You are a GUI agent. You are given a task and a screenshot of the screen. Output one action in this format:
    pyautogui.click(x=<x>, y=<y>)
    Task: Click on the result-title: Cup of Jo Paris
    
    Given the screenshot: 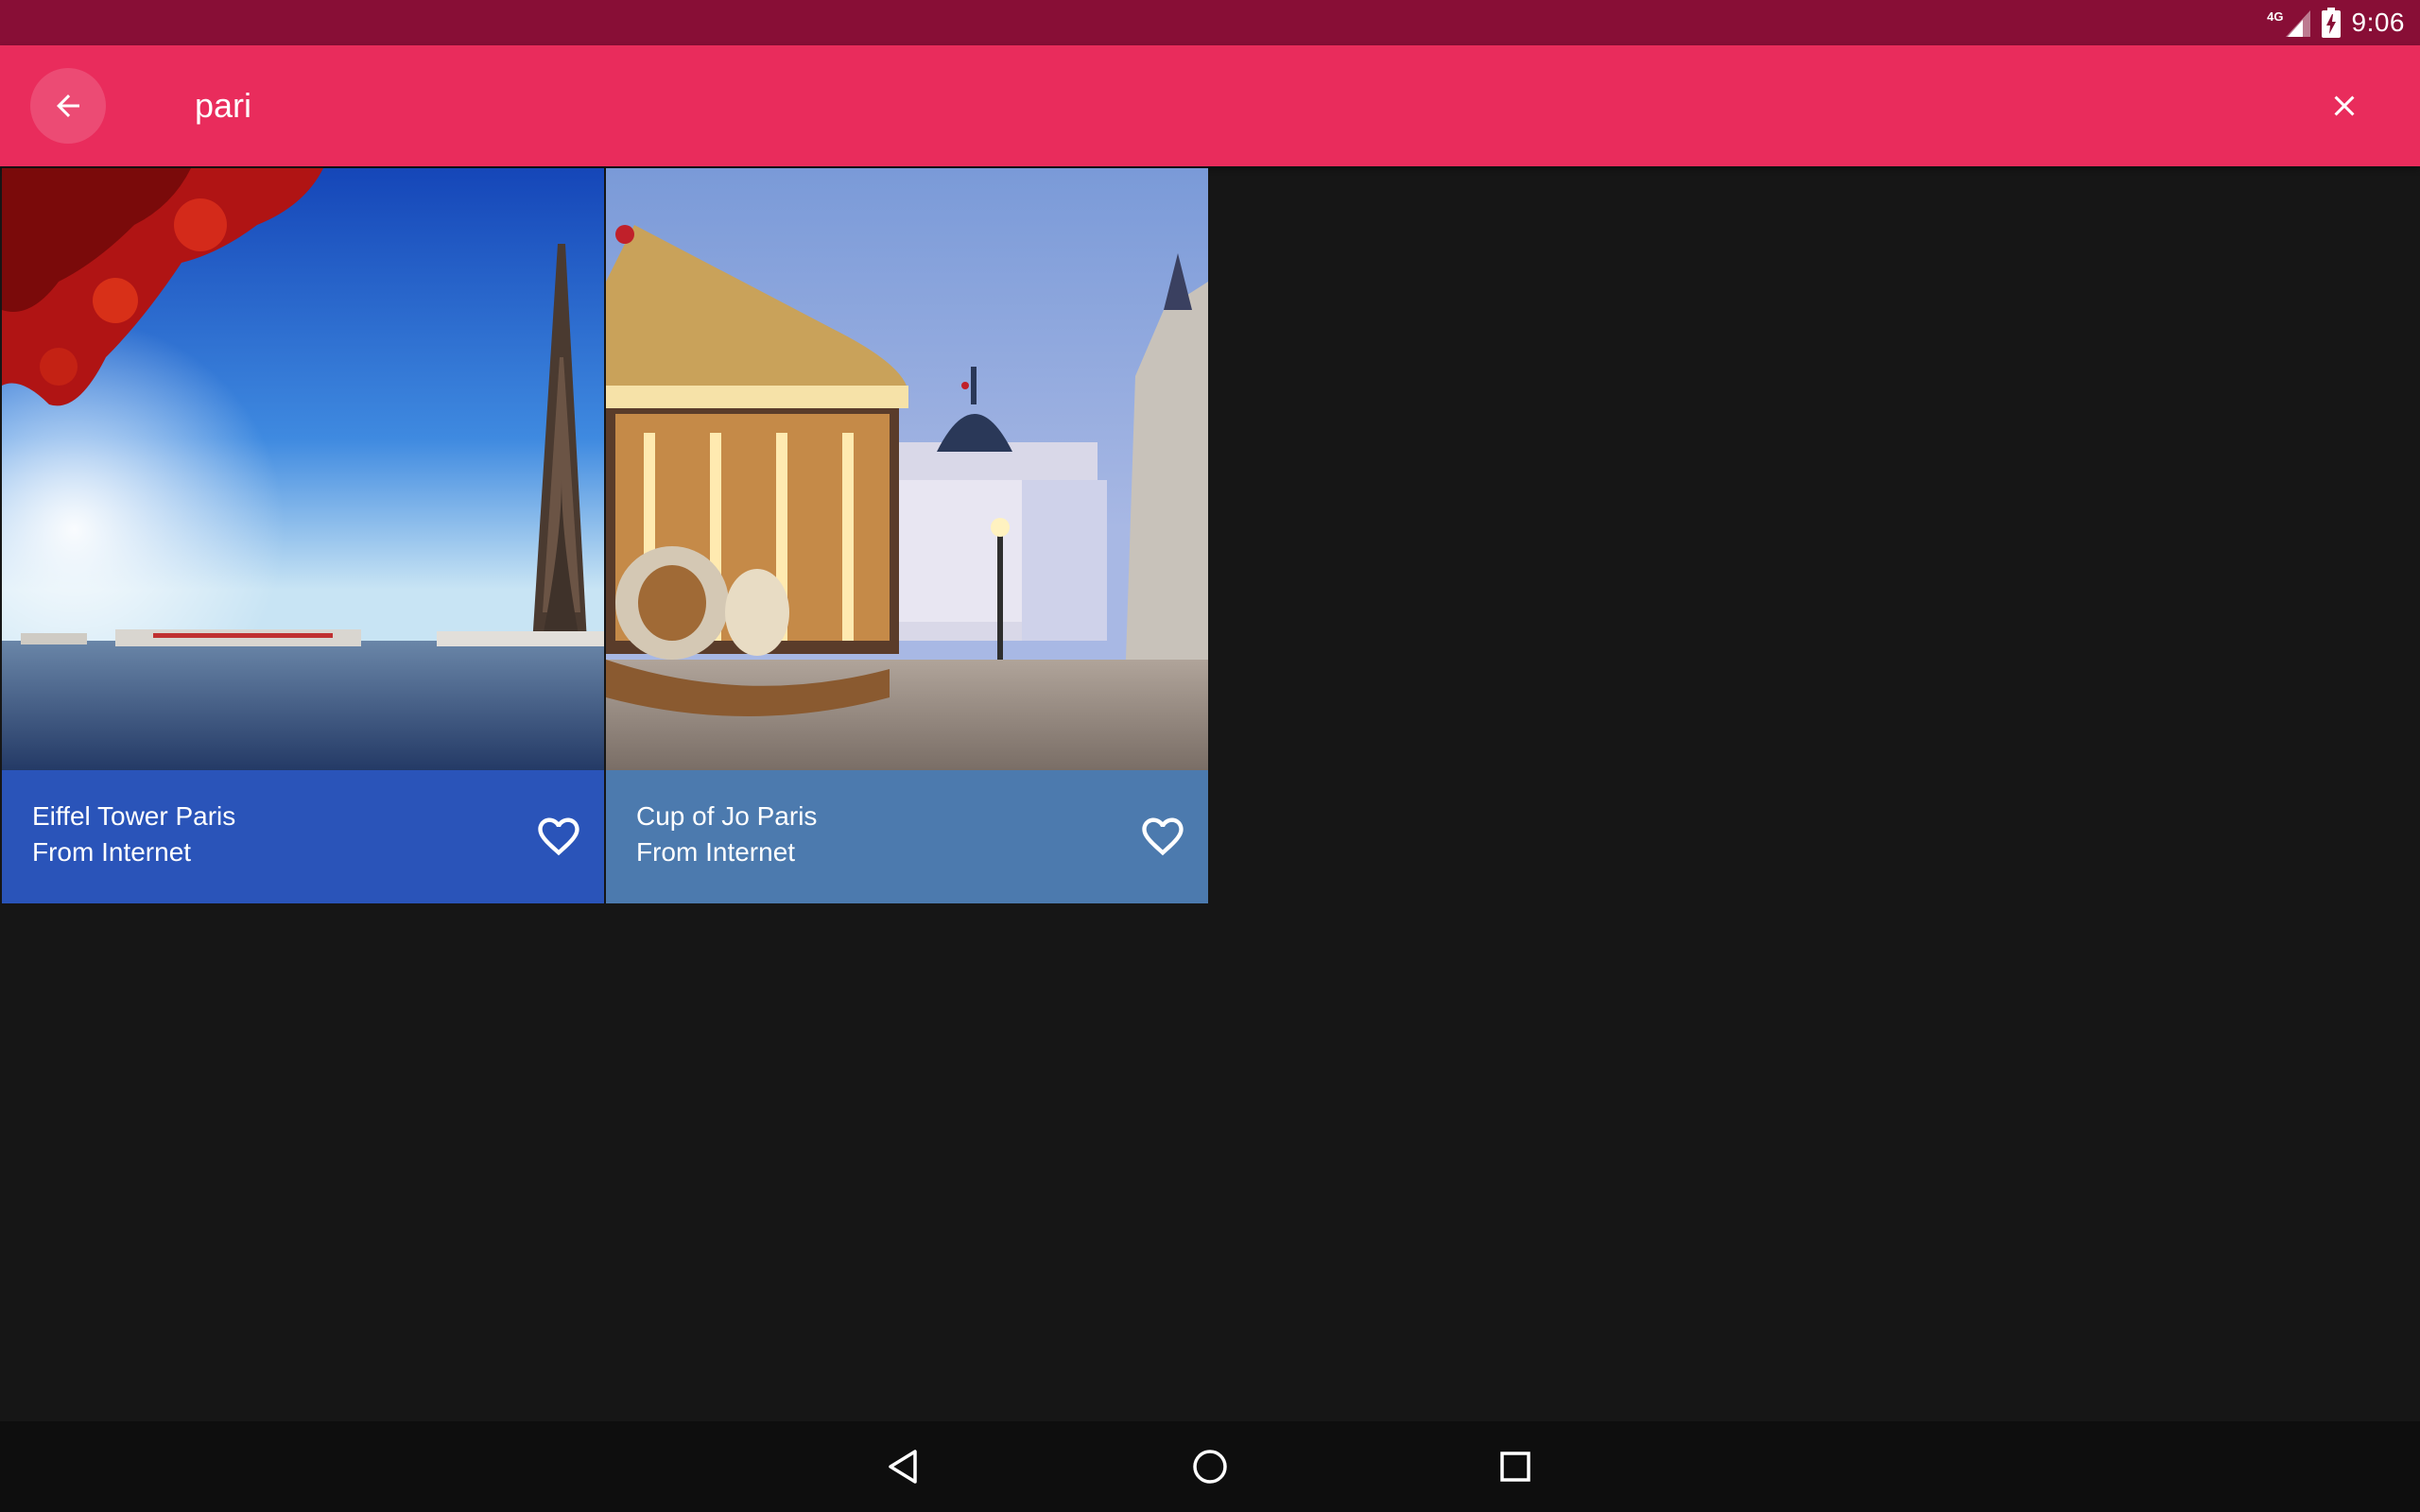 What is the action you would take?
    pyautogui.click(x=727, y=816)
    